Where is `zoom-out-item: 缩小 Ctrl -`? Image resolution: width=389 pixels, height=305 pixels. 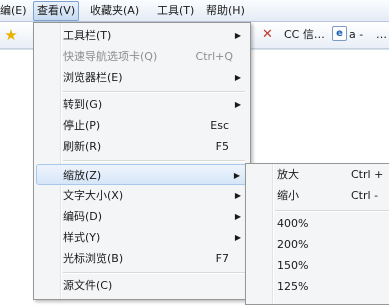
zoom-out-item: 缩小 Ctrl - is located at coordinates (318, 196).